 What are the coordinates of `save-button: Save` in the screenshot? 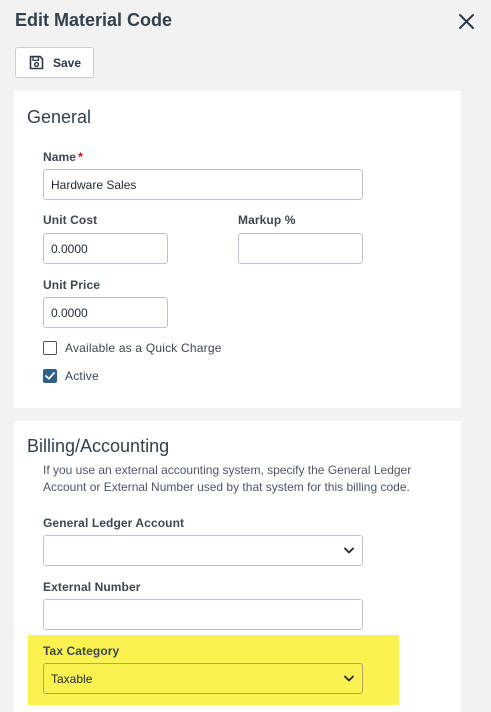 It's located at (54, 62).